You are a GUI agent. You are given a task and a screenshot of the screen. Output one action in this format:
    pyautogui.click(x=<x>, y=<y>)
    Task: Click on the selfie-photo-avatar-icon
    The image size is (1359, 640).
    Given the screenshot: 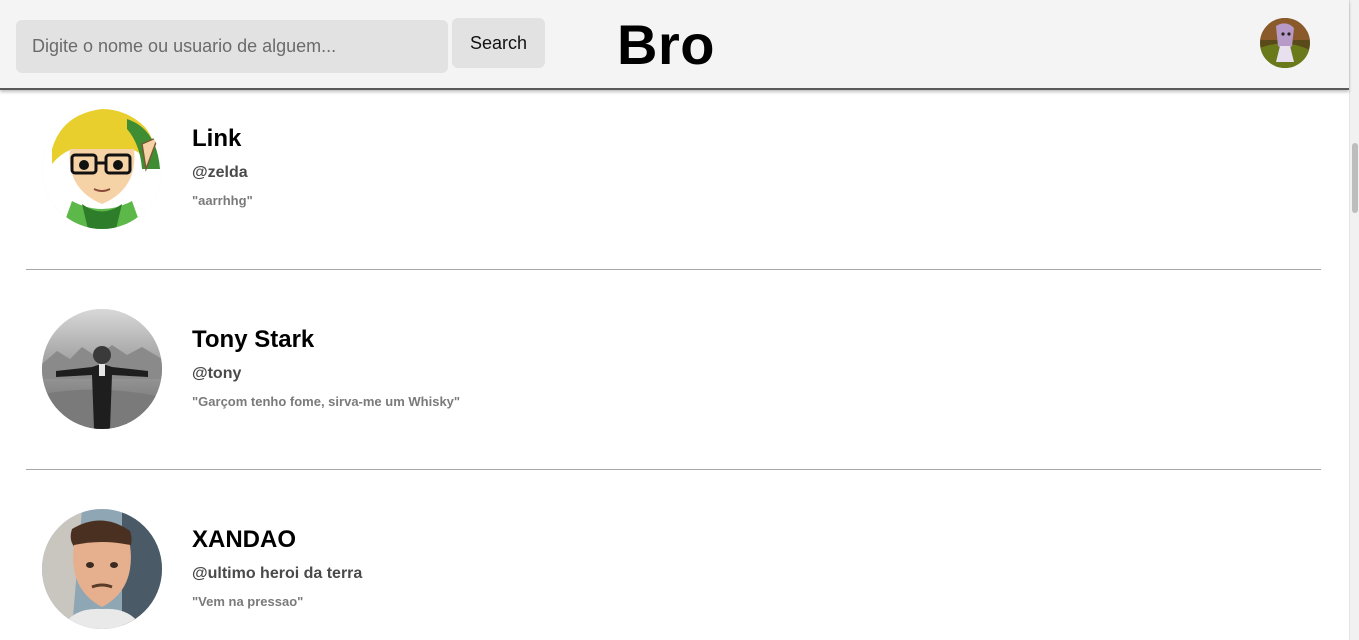 What is the action you would take?
    pyautogui.click(x=102, y=569)
    